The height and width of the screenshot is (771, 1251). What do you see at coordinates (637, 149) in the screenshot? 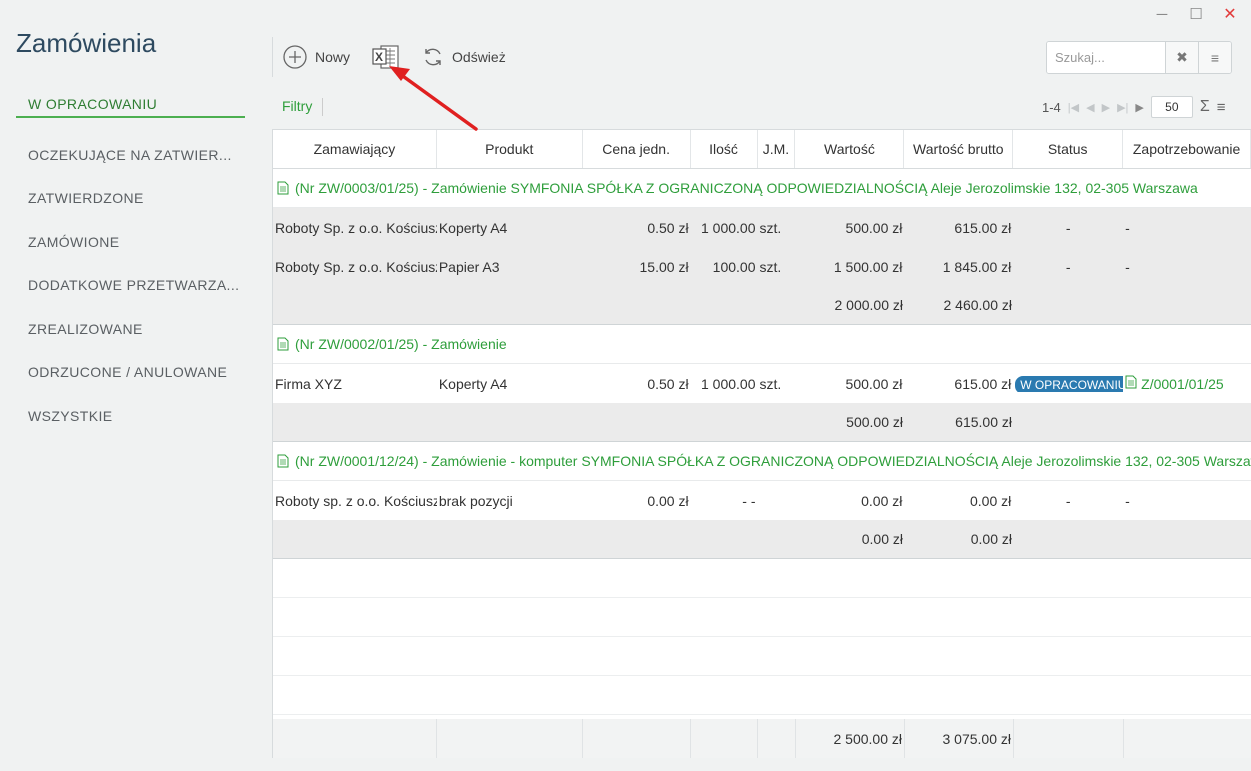
I see `column-header: Cena jedn.` at bounding box center [637, 149].